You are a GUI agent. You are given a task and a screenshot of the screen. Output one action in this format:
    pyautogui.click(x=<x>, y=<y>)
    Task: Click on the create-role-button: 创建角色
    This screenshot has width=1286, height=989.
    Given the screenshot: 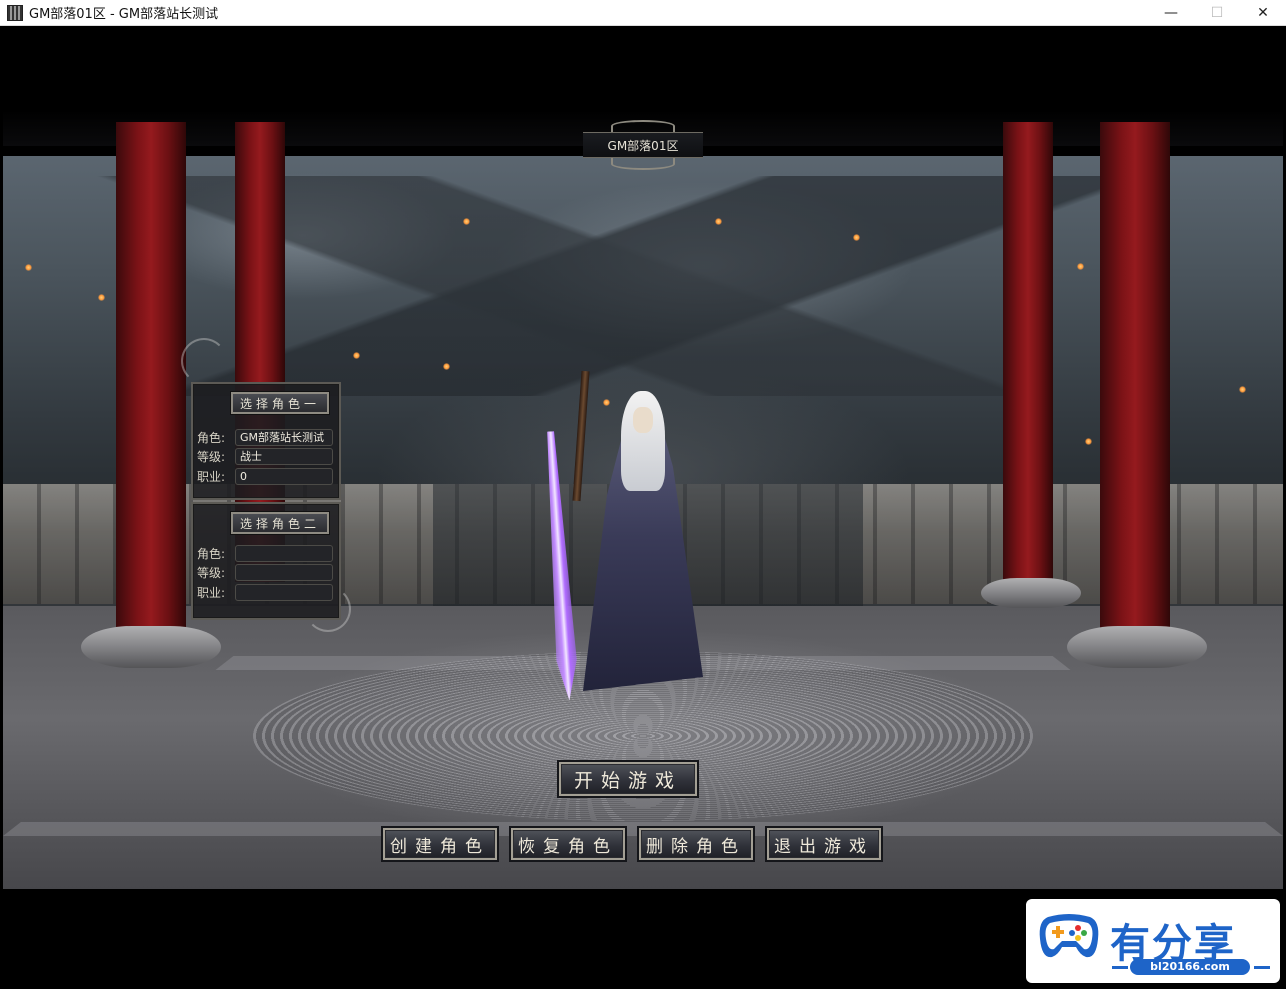 What is the action you would take?
    pyautogui.click(x=440, y=844)
    